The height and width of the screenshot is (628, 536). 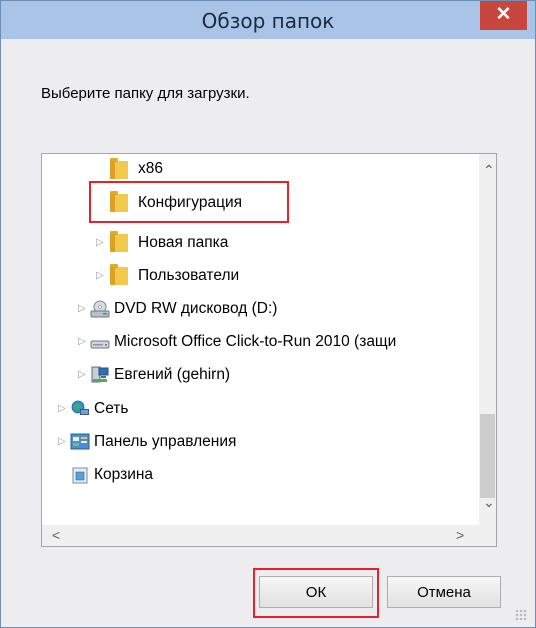 I want to click on resize-grip-icon, so click(x=521, y=615).